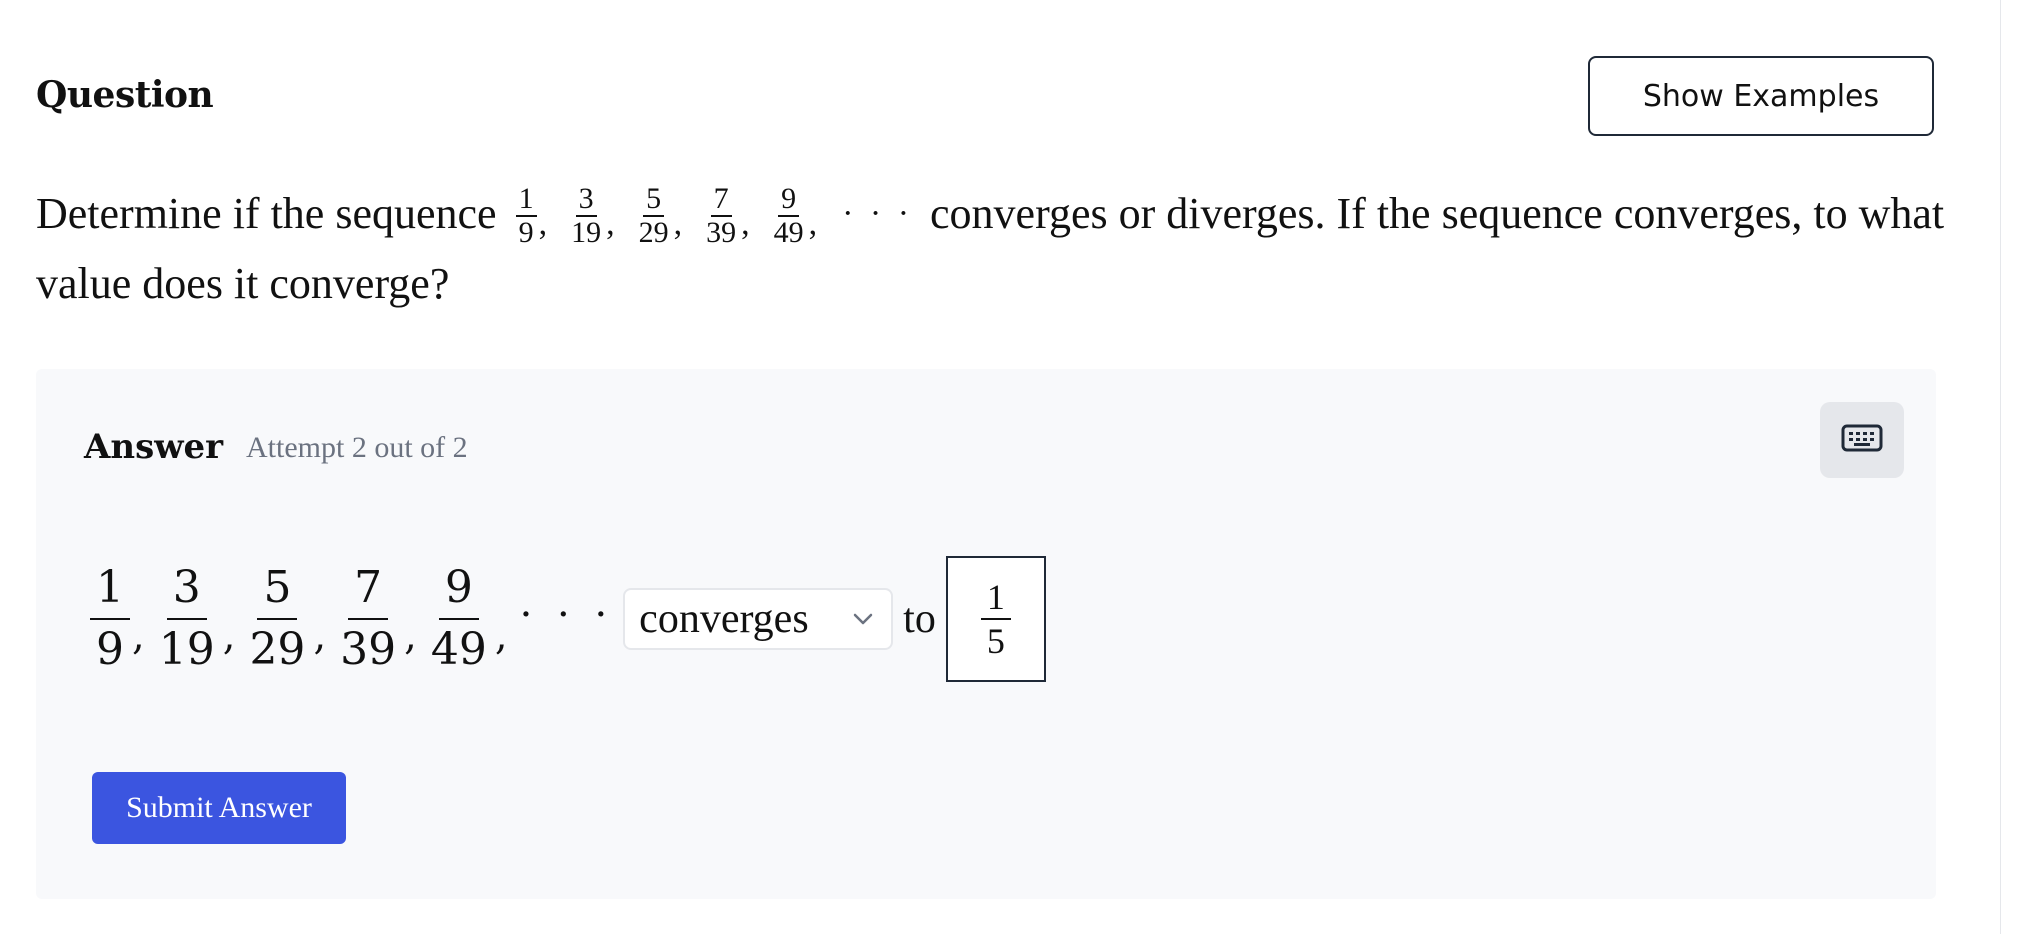 This screenshot has height=934, width=2018. Describe the element at coordinates (357, 447) in the screenshot. I see `attempt-counter: Attempt 2 out of 2` at that location.